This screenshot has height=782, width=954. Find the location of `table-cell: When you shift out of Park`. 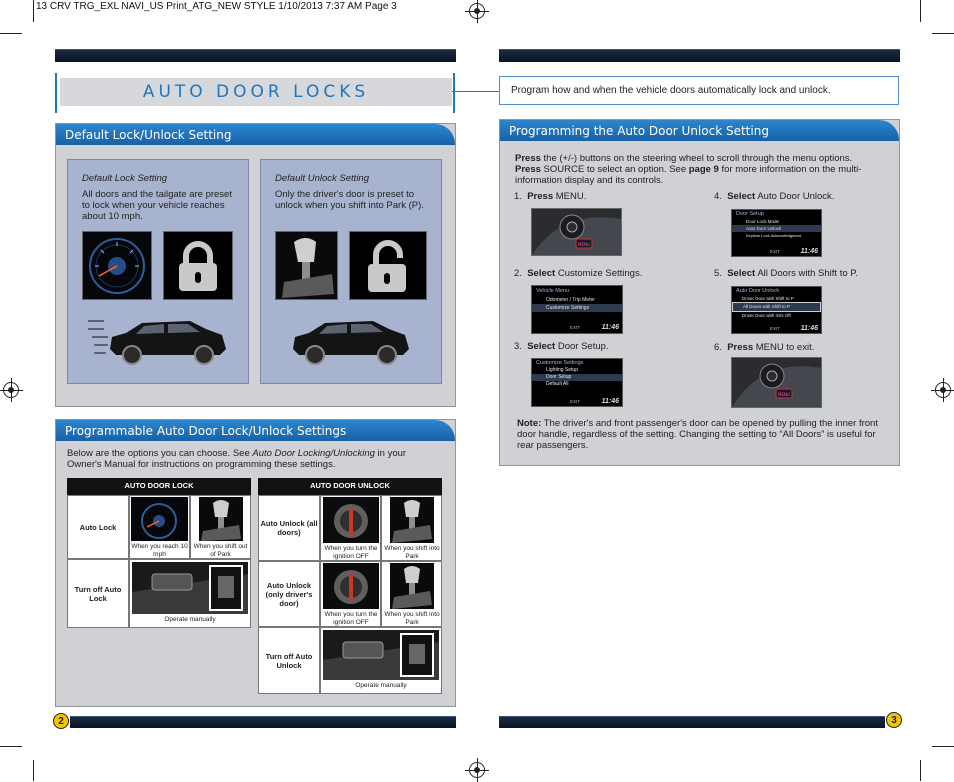

table-cell: When you shift out of Park is located at coordinates (220, 527).